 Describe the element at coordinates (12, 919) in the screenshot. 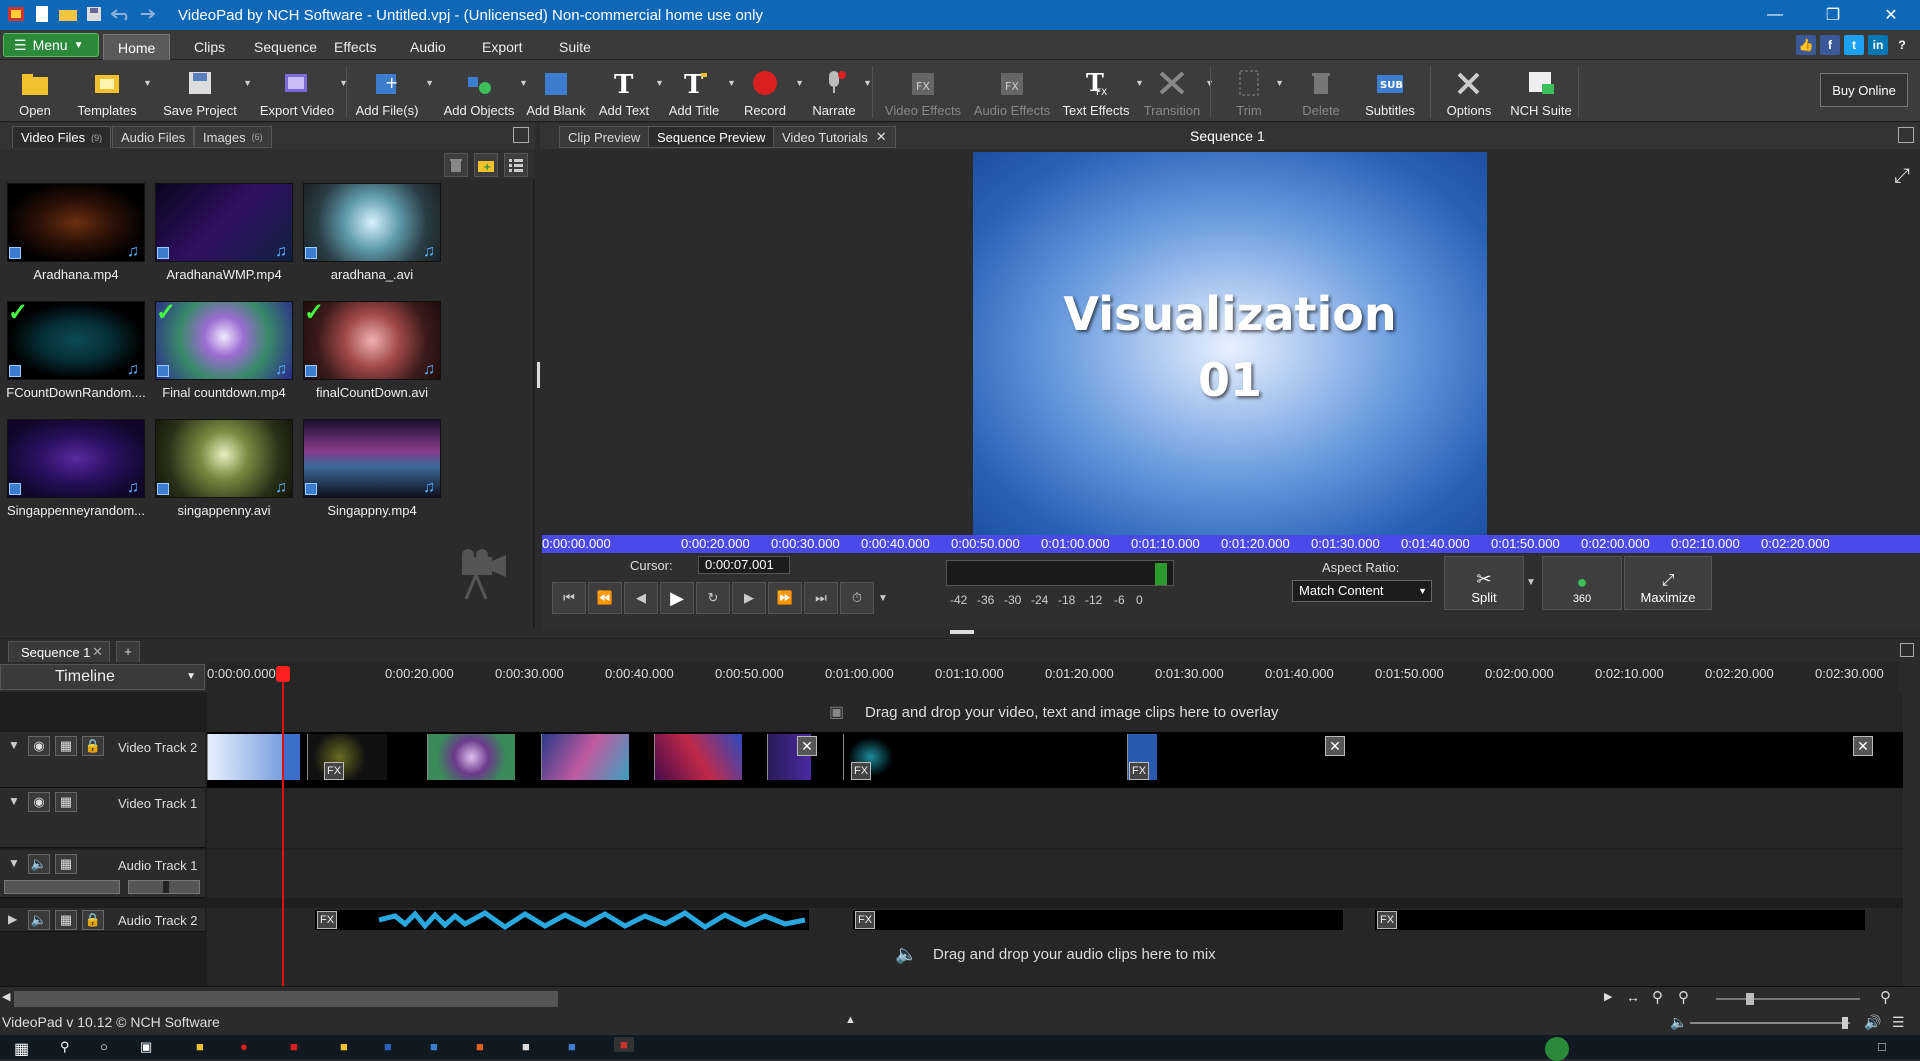

I see `expand-icon: ▶` at that location.